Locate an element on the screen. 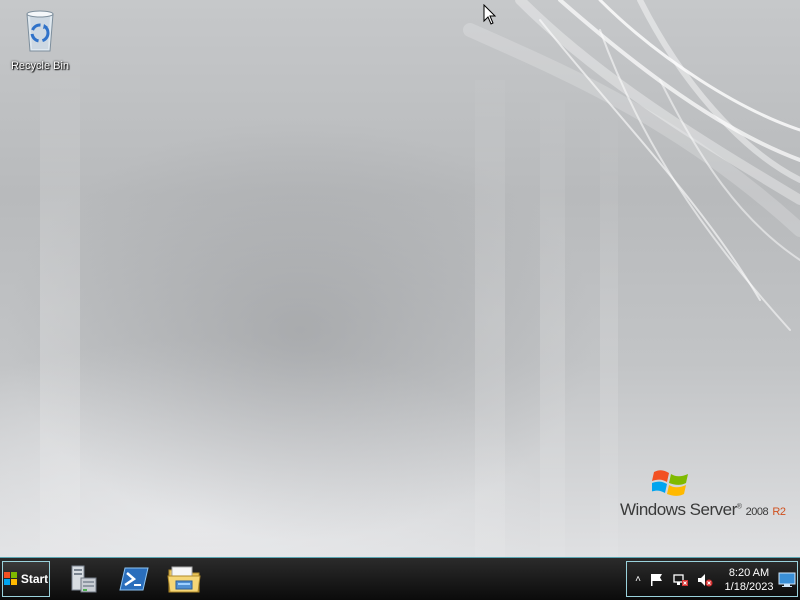  clock-time: 8:20 AM is located at coordinates (749, 573).